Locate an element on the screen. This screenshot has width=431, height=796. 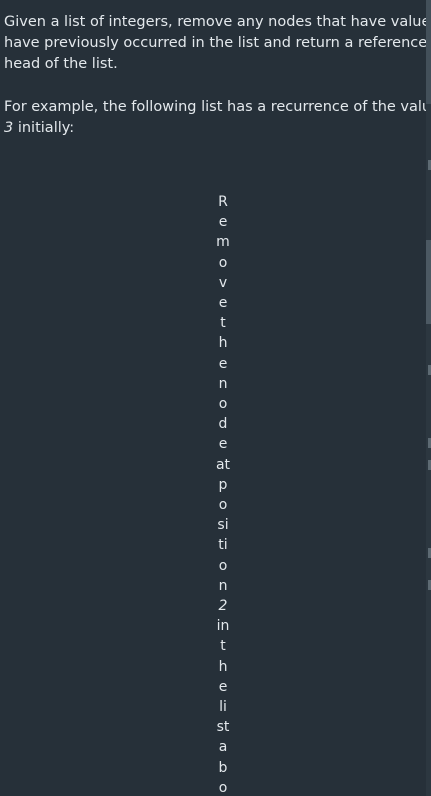
alt-text-fragment: d is located at coordinates (223, 424).